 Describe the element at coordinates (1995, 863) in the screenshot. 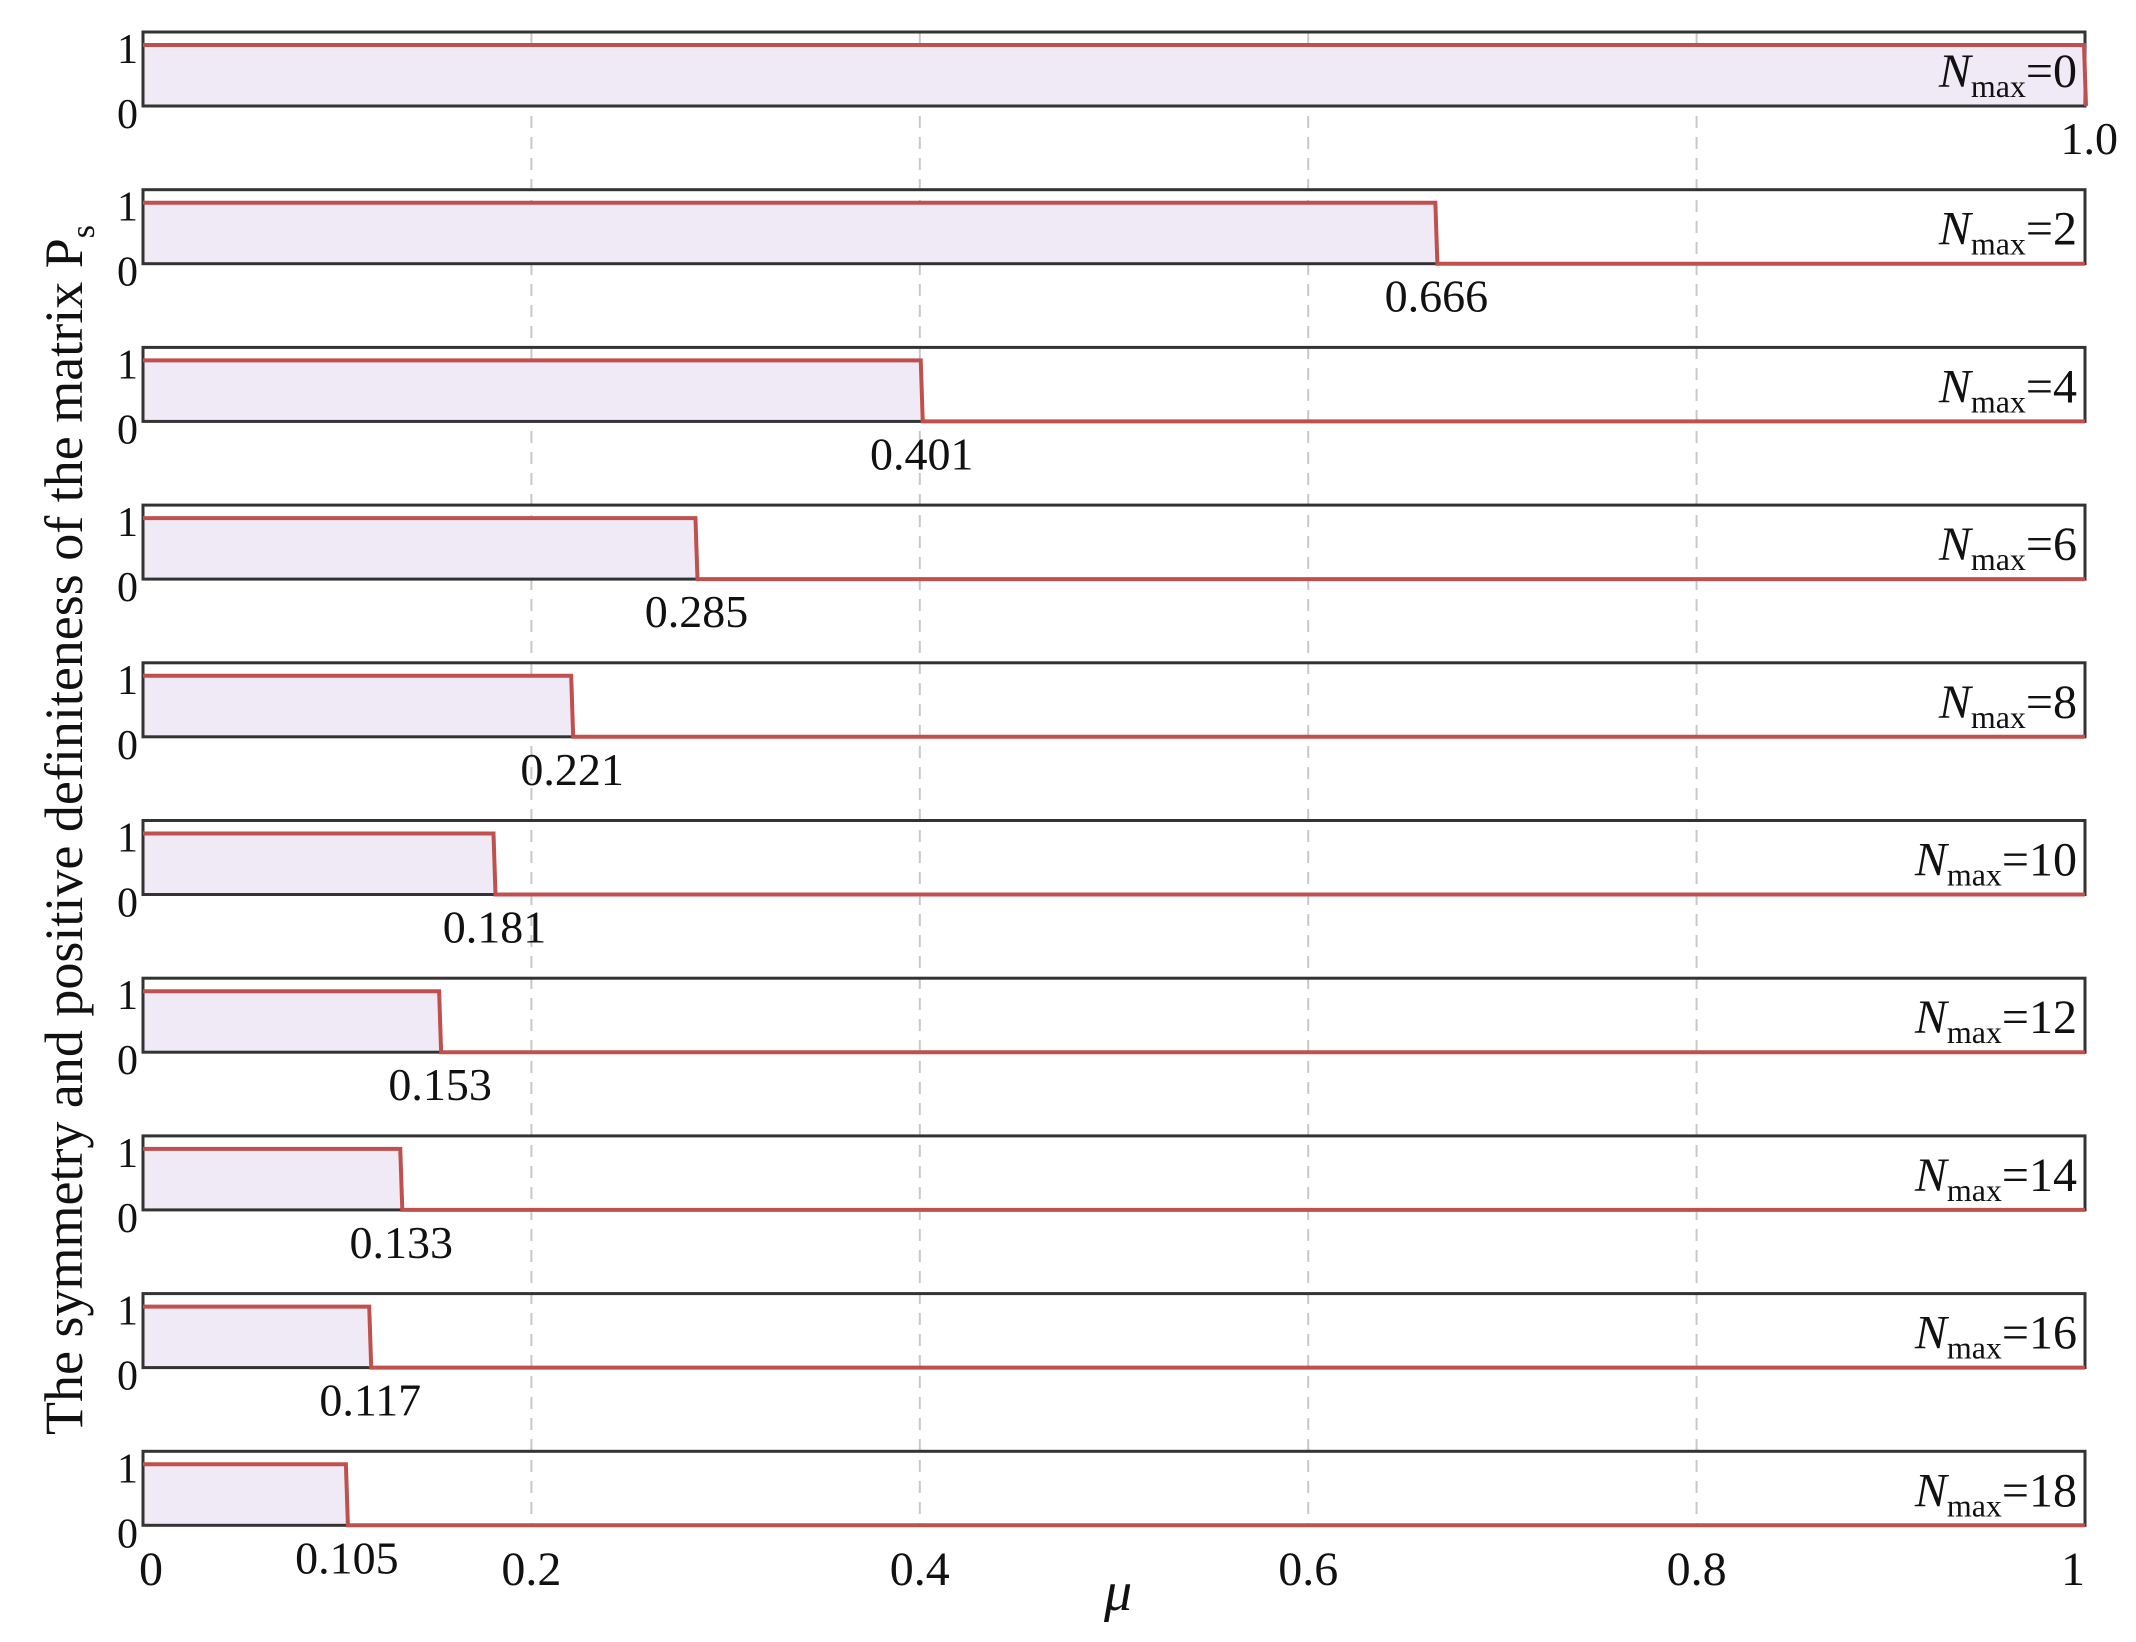

I see `panel-label: Nmax=10` at that location.